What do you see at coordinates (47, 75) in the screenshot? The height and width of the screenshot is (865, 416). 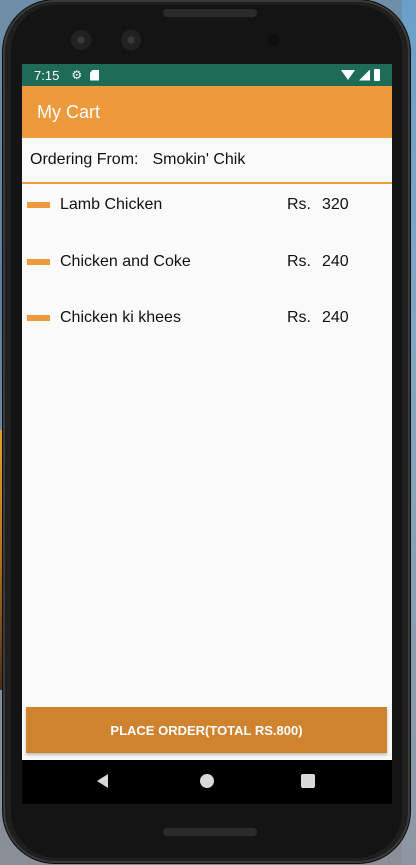 I see `status-time: 7:15` at bounding box center [47, 75].